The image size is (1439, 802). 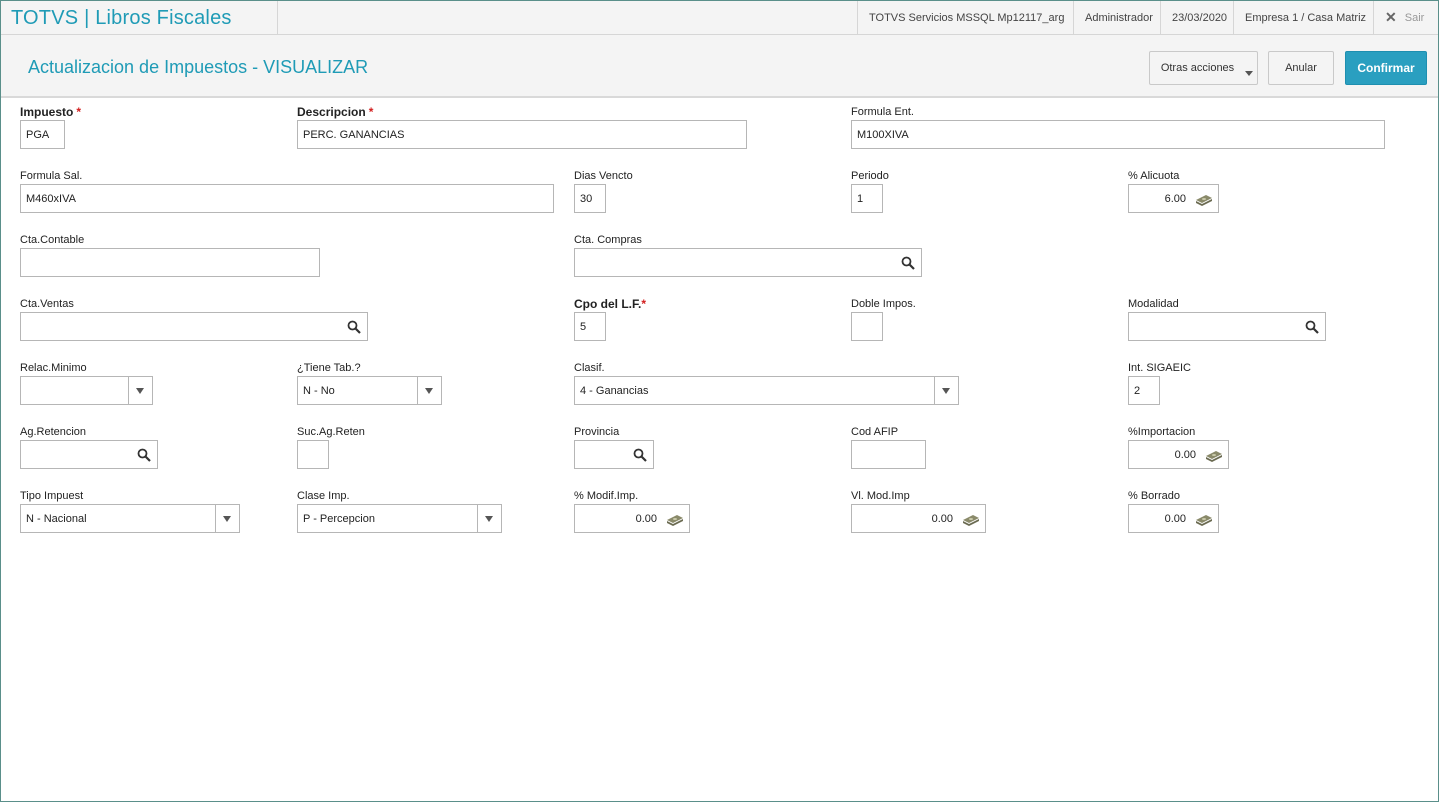 I want to click on modalidad-field, so click(x=1227, y=326).